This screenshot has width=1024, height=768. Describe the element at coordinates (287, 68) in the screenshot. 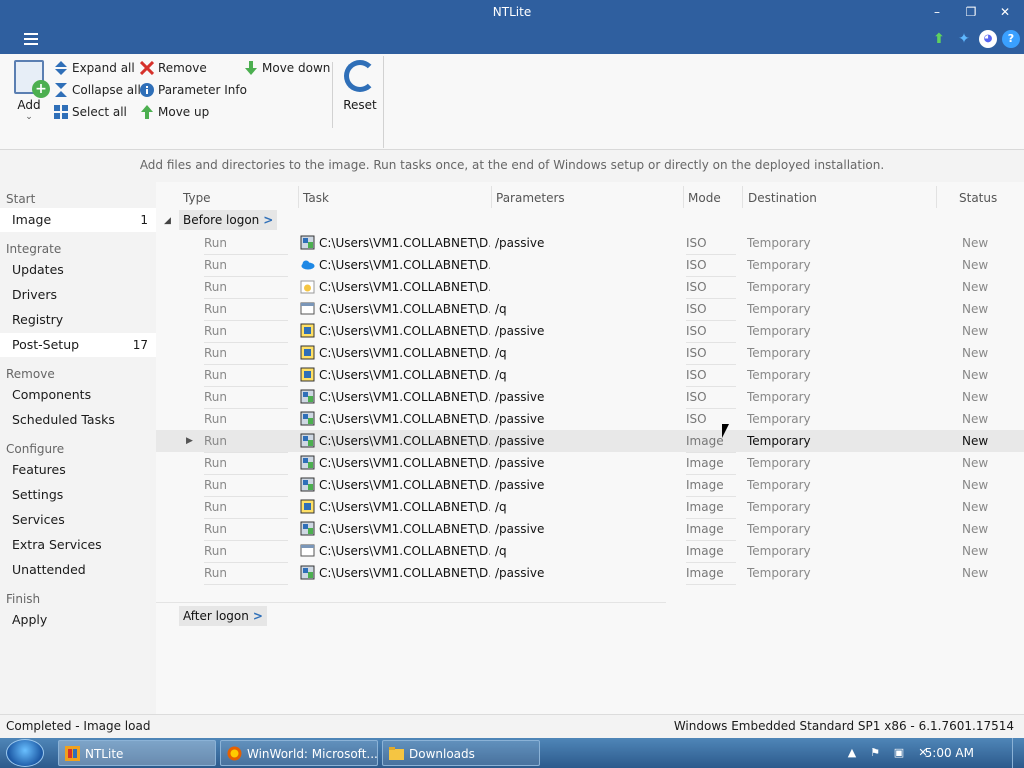

I see `move-down-button: Move down` at that location.